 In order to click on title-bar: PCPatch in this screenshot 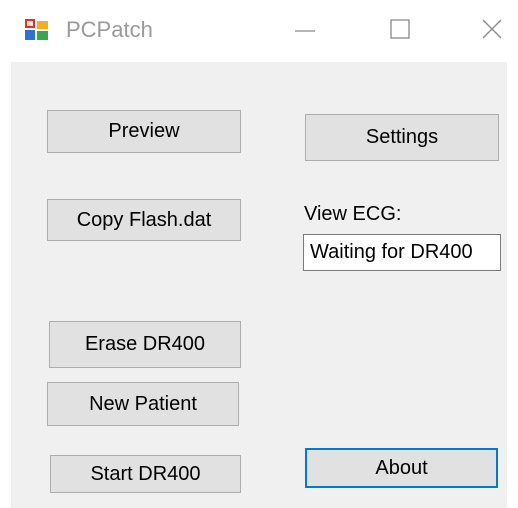, I will do `click(259, 31)`.